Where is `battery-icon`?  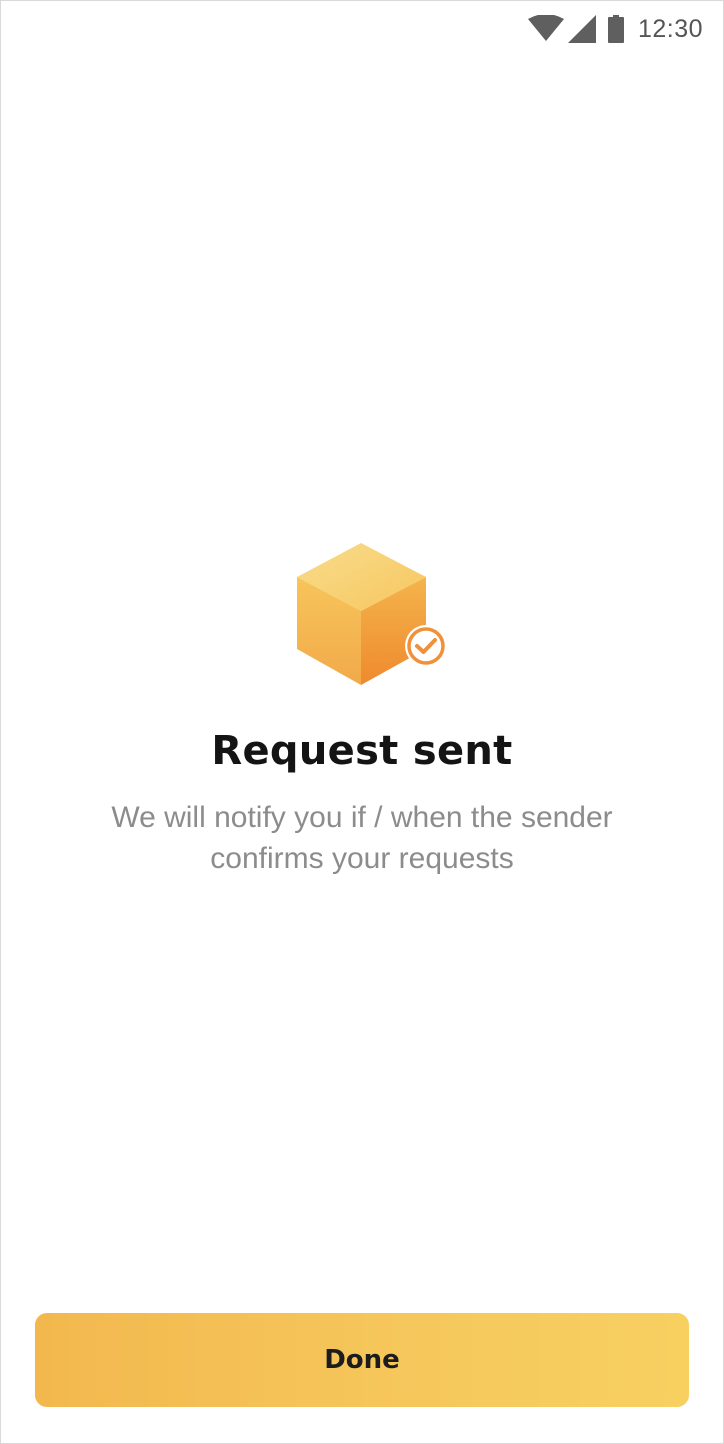
battery-icon is located at coordinates (615, 29).